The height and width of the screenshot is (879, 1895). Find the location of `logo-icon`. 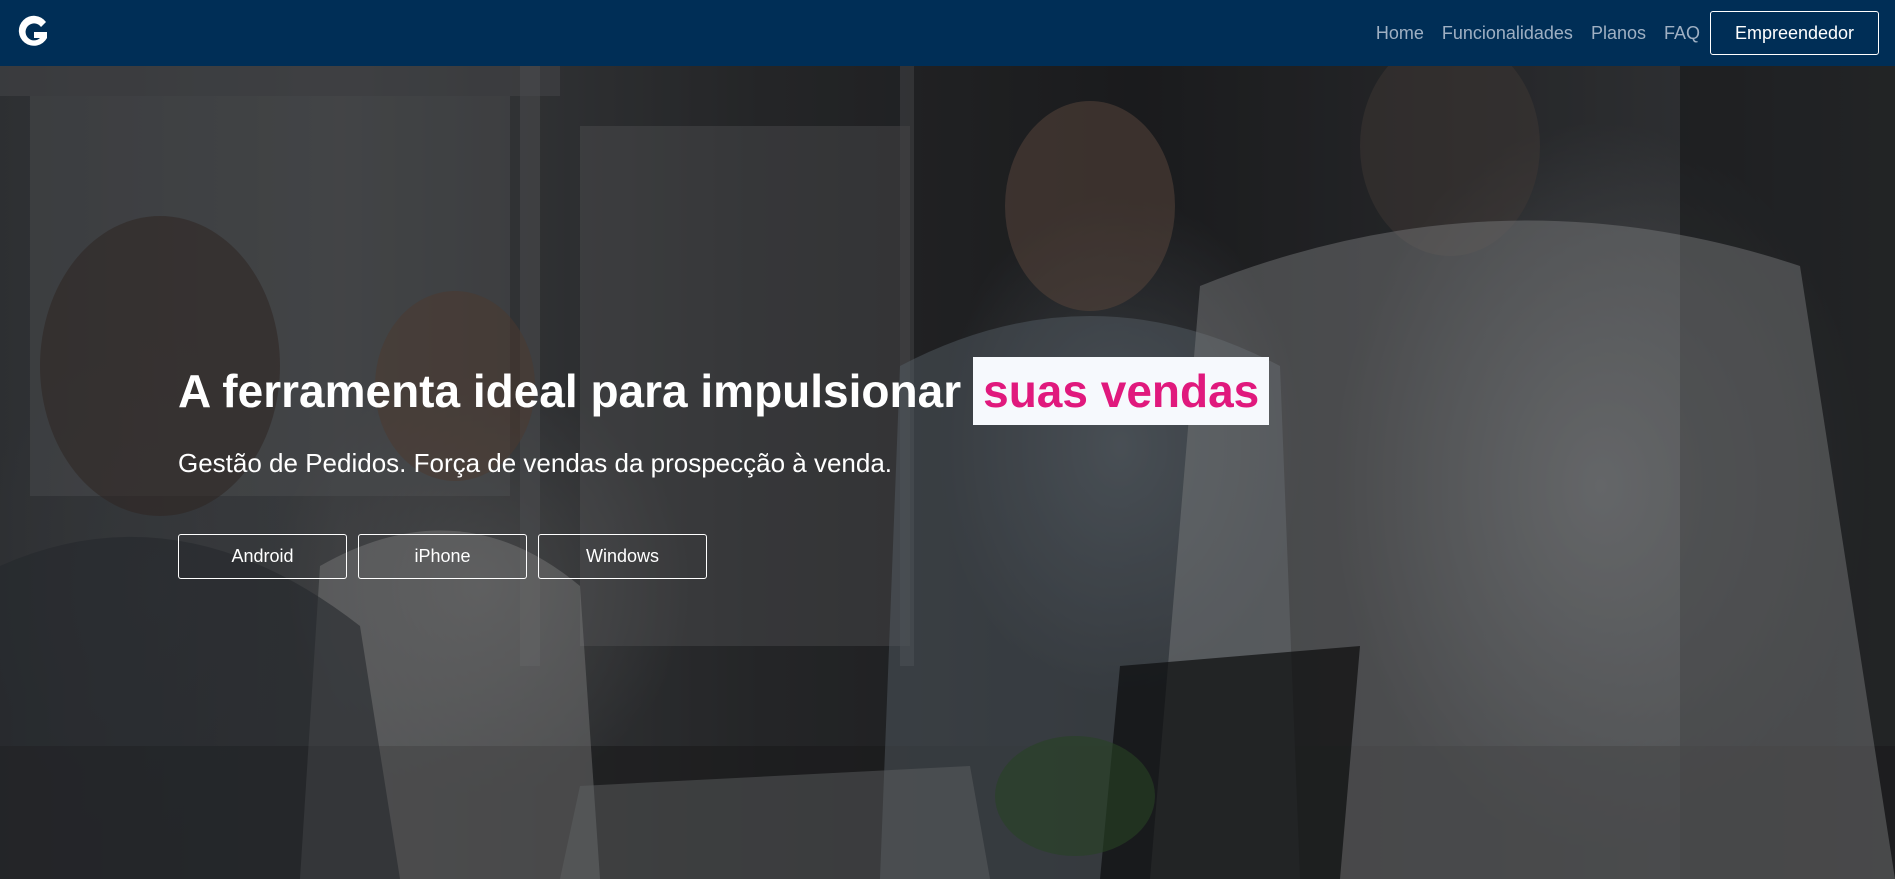

logo-icon is located at coordinates (33, 33).